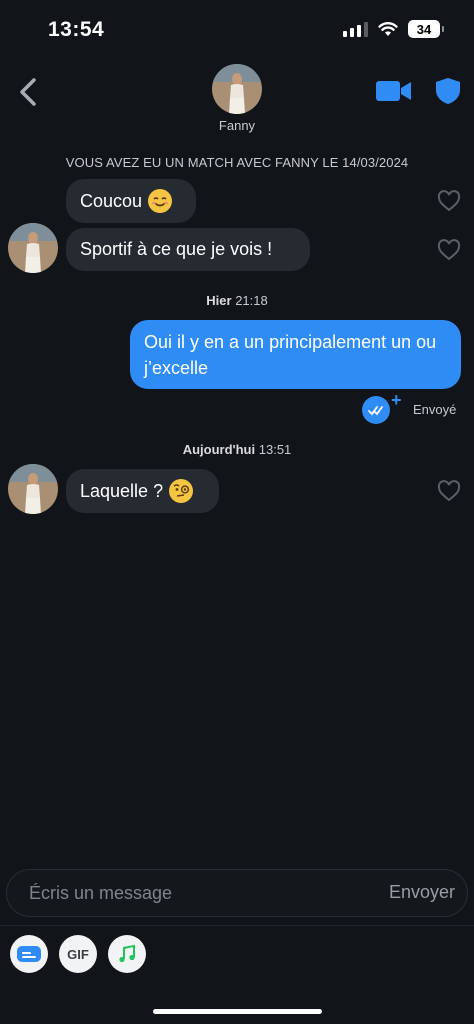  I want to click on contact-name: Fanny, so click(237, 125).